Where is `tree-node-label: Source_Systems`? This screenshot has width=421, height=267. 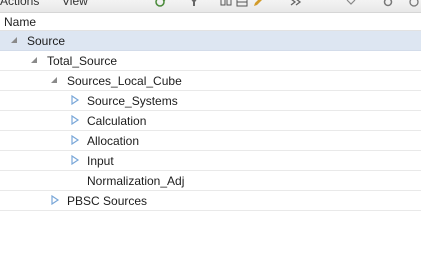 tree-node-label: Source_Systems is located at coordinates (132, 101).